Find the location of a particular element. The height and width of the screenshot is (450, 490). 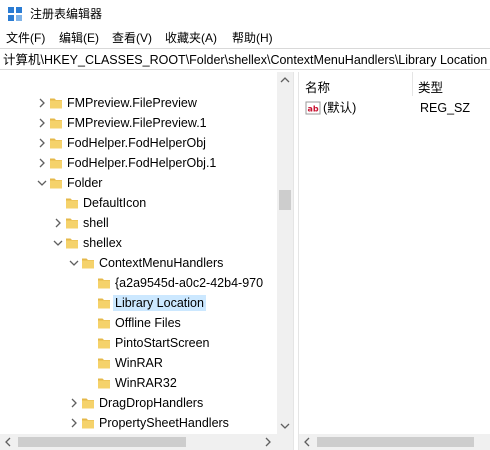

tree-node: WinRAR32 is located at coordinates (138, 383).